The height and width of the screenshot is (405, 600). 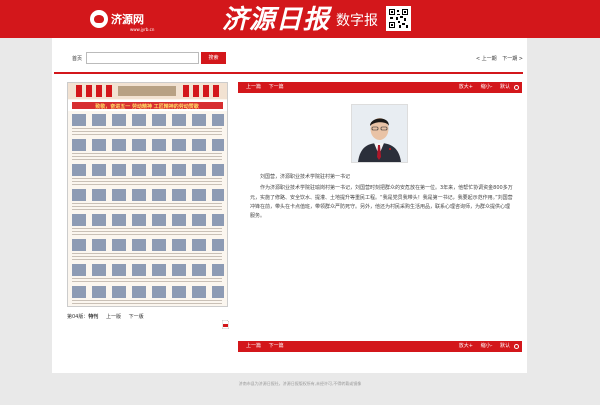 I want to click on page-label: 第04版：特刊, so click(x=82, y=317).